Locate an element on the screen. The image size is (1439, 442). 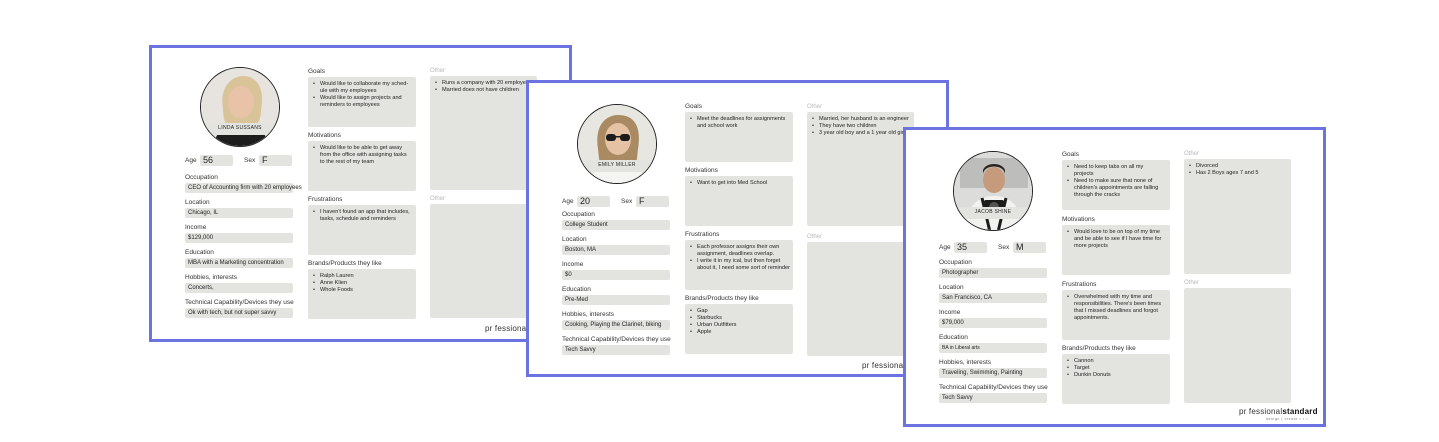
brand-item: Anne Klien is located at coordinates (360, 283).